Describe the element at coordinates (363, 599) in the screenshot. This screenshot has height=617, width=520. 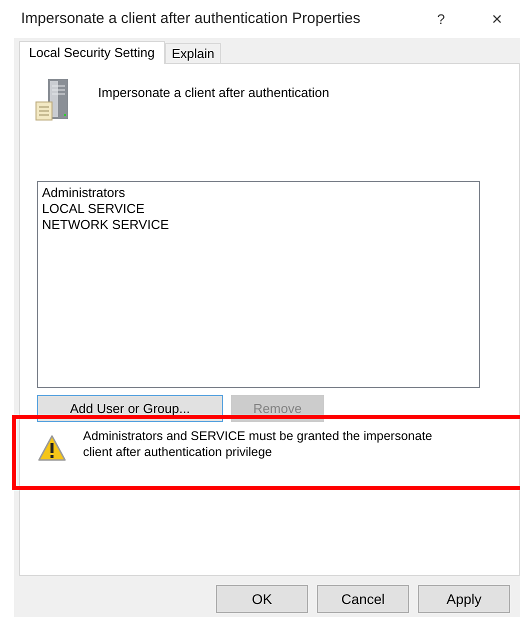
I see `dialog-button: Cancel` at that location.